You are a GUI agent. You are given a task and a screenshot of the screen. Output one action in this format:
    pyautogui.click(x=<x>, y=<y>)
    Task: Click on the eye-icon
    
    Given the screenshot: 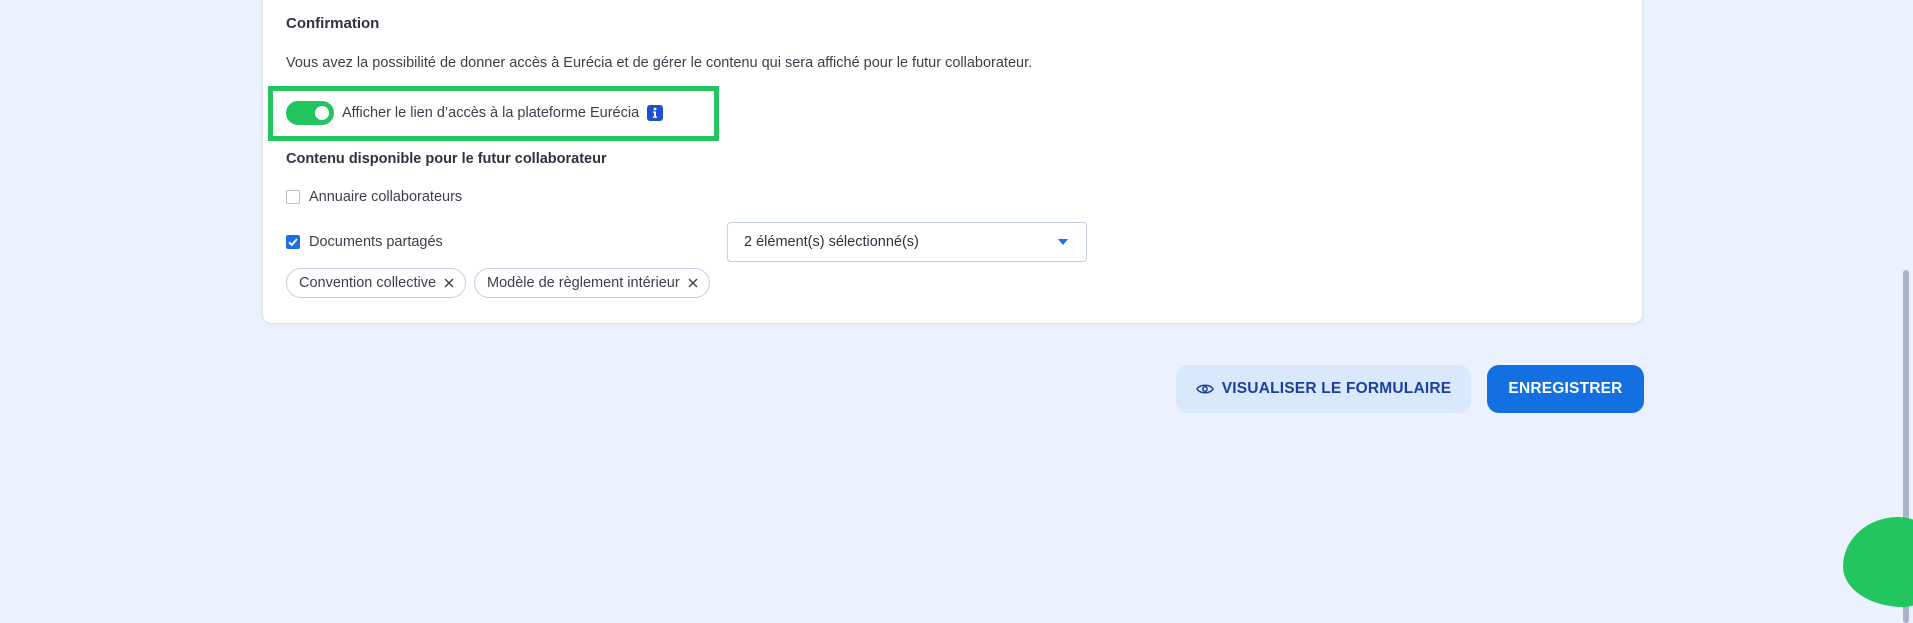 What is the action you would take?
    pyautogui.click(x=1204, y=389)
    